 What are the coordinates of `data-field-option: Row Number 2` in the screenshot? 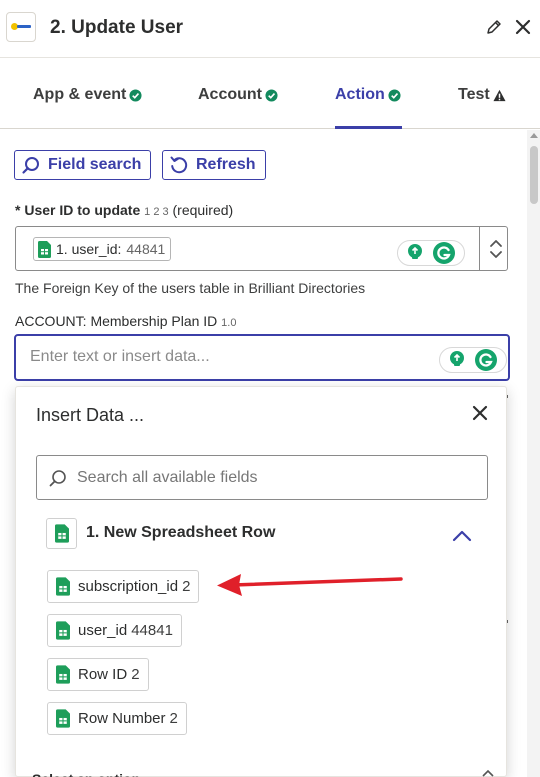 It's located at (117, 718).